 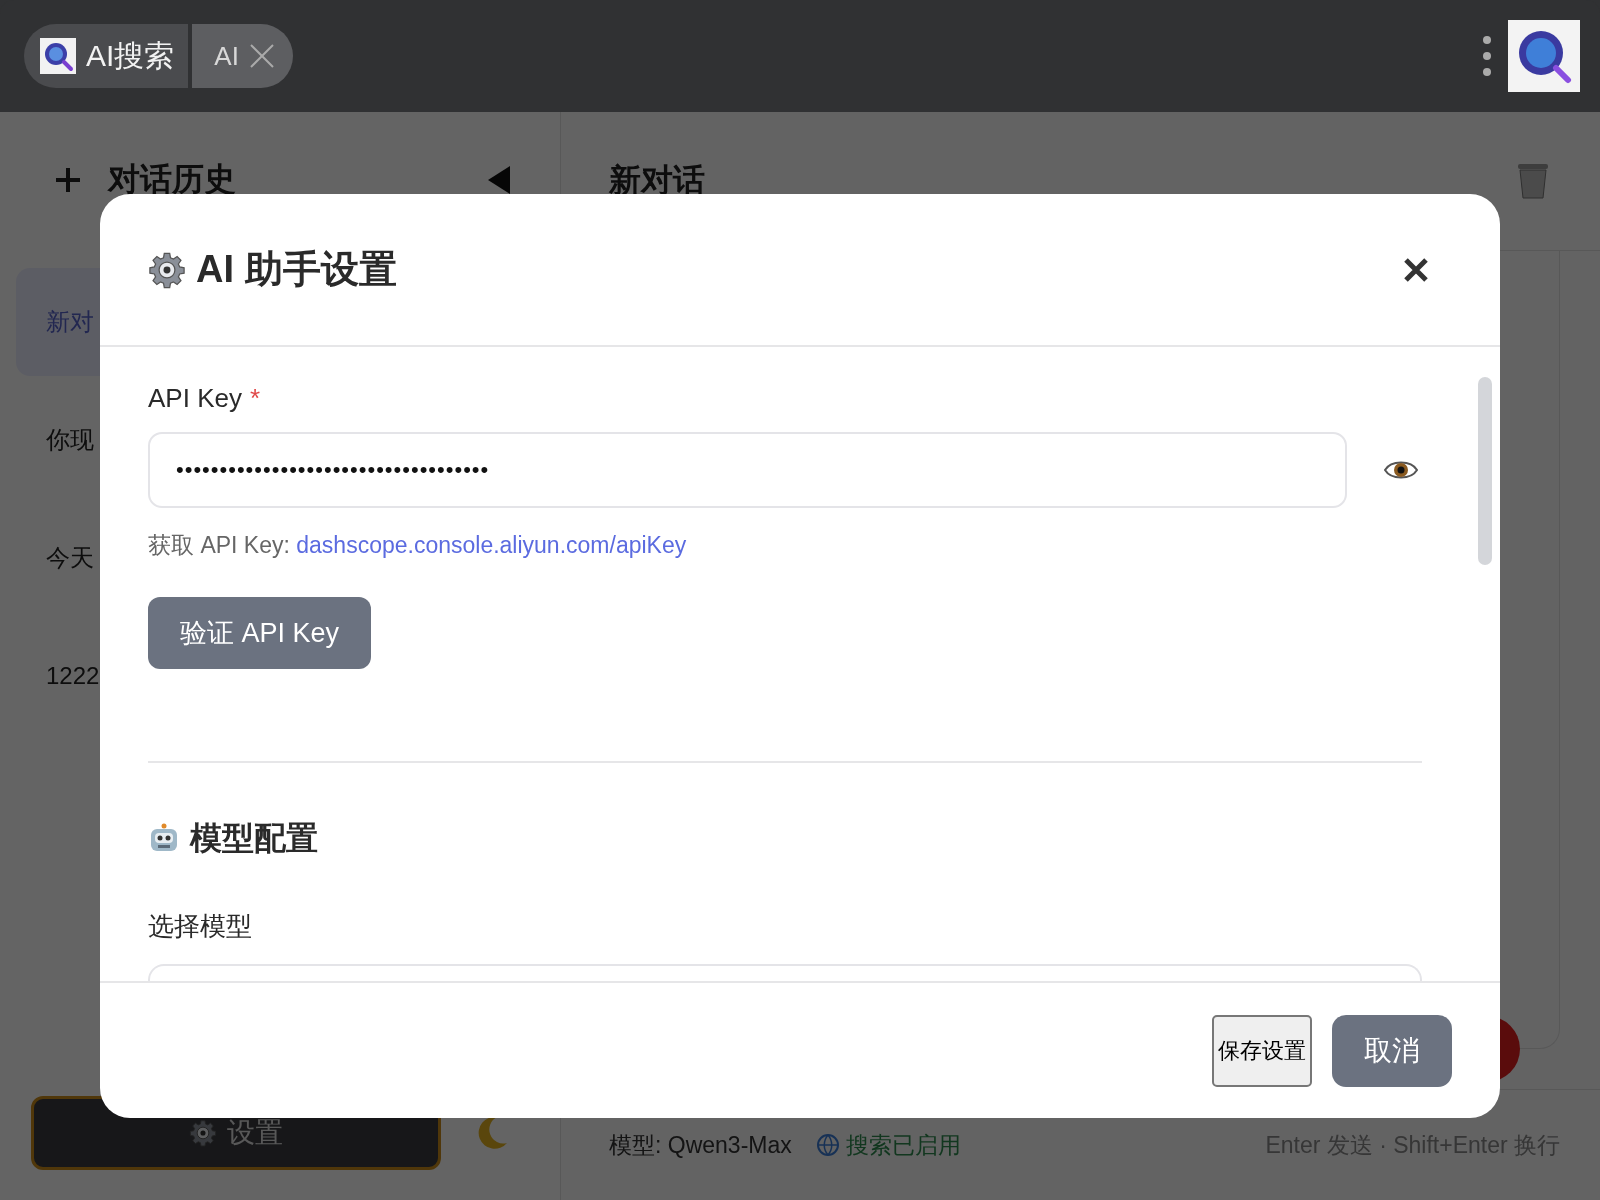 I want to click on section-title: 模型配置, so click(x=254, y=838).